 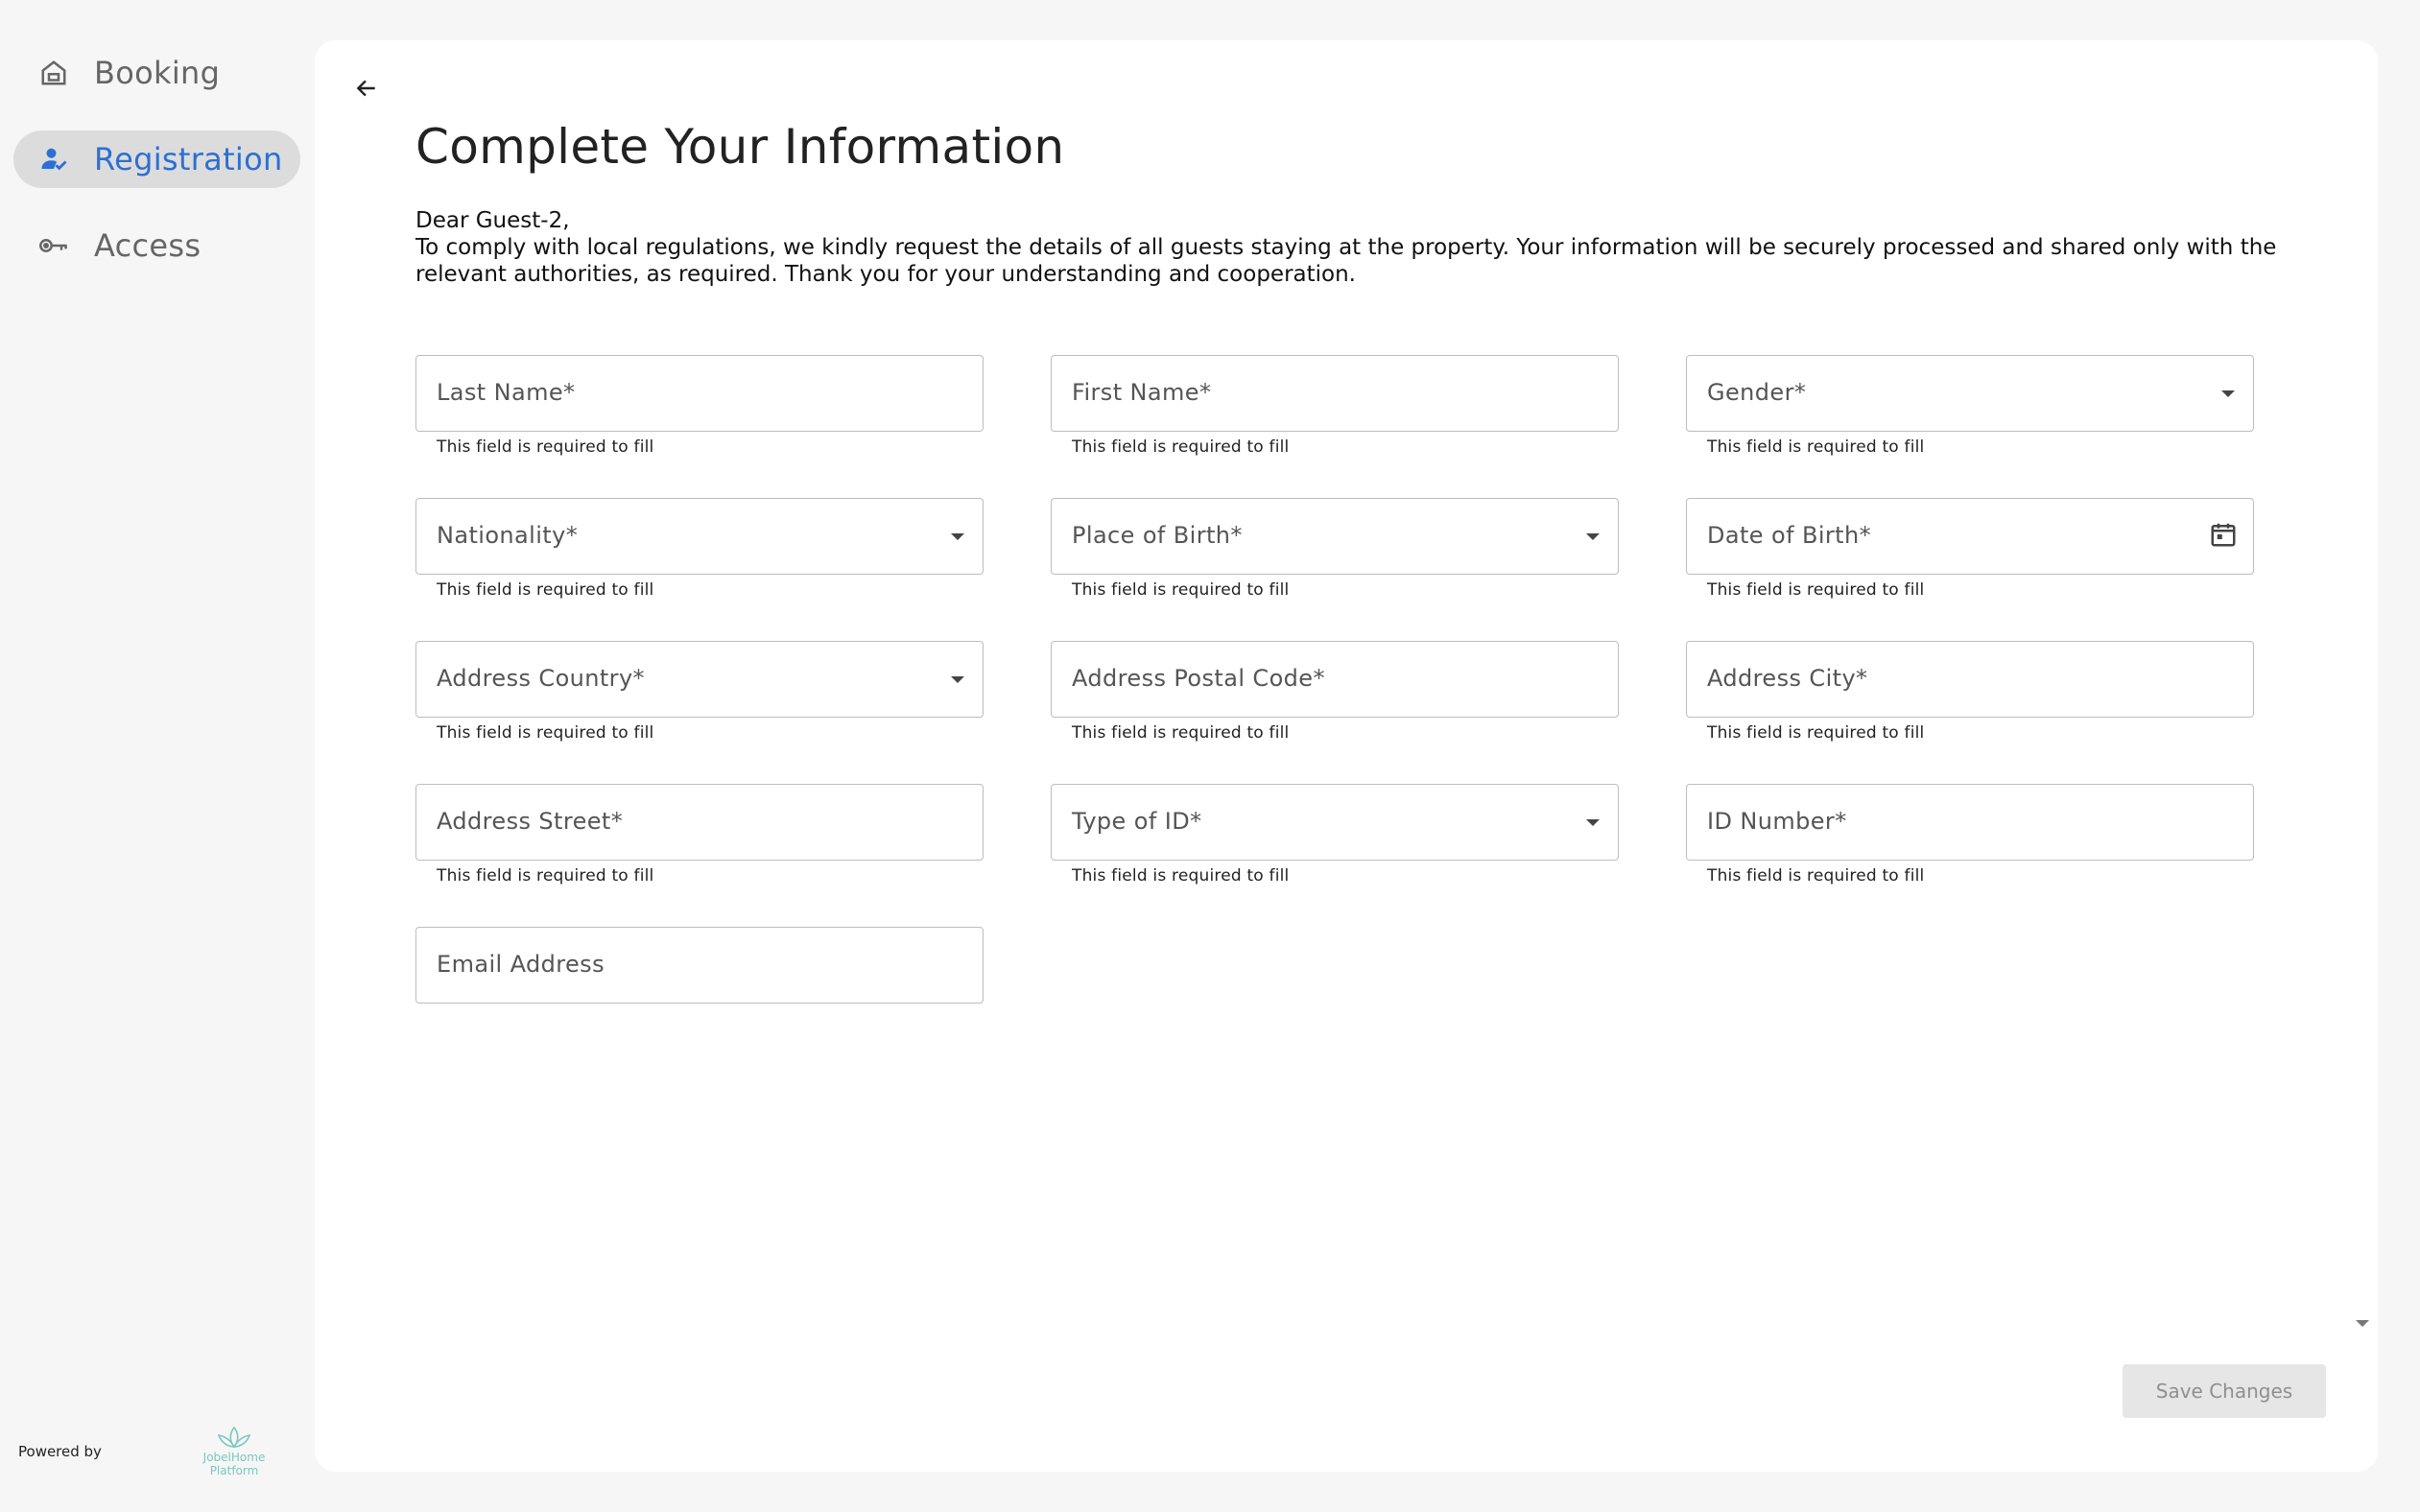 What do you see at coordinates (60, 1451) in the screenshot?
I see `powered-by-text: Powered by` at bounding box center [60, 1451].